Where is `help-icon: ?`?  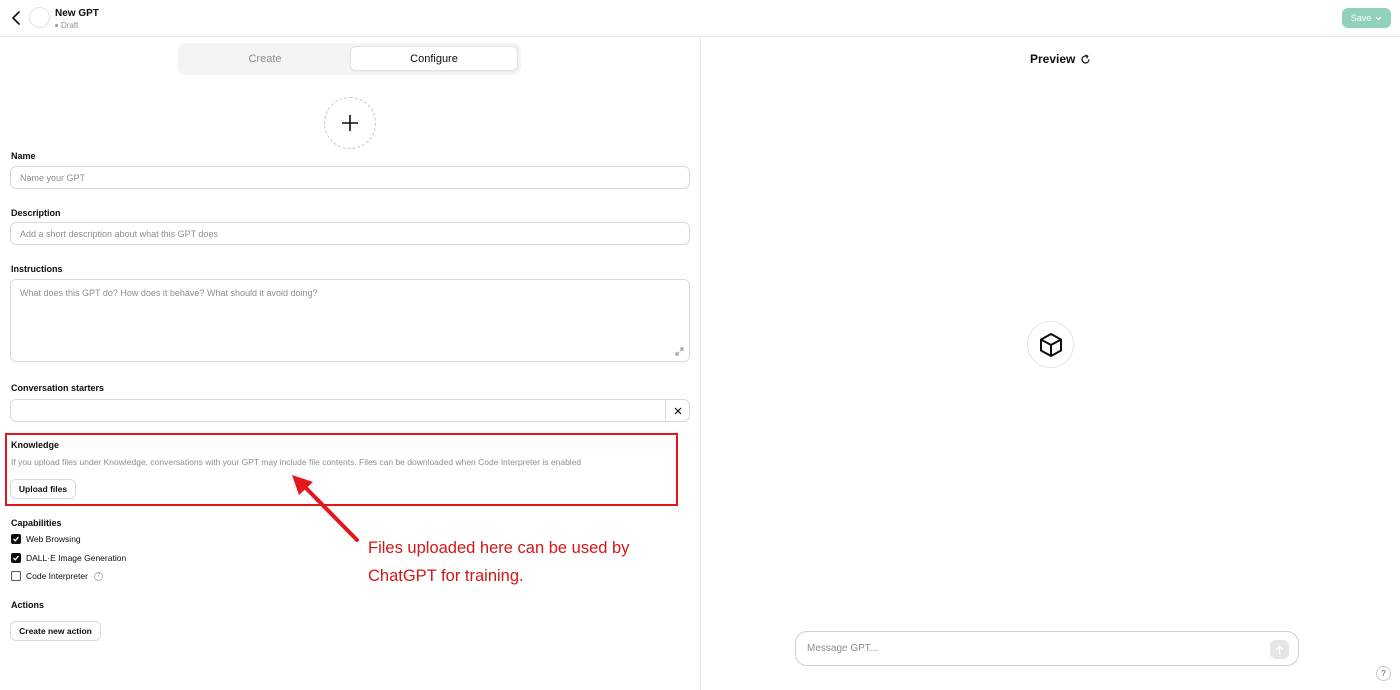 help-icon: ? is located at coordinates (98, 576).